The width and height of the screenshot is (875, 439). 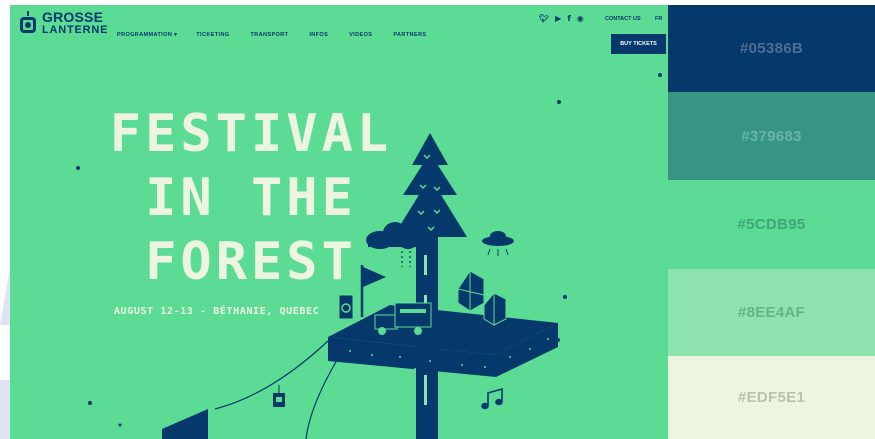 What do you see at coordinates (251, 134) in the screenshot?
I see `hero-title-line1: FESTIVAL` at bounding box center [251, 134].